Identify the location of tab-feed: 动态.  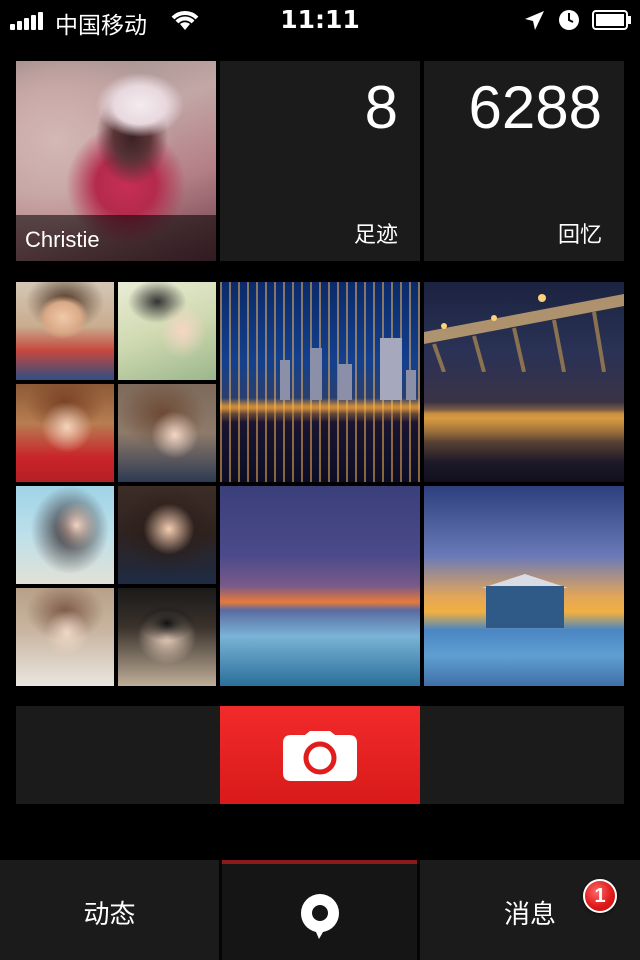
(109, 910).